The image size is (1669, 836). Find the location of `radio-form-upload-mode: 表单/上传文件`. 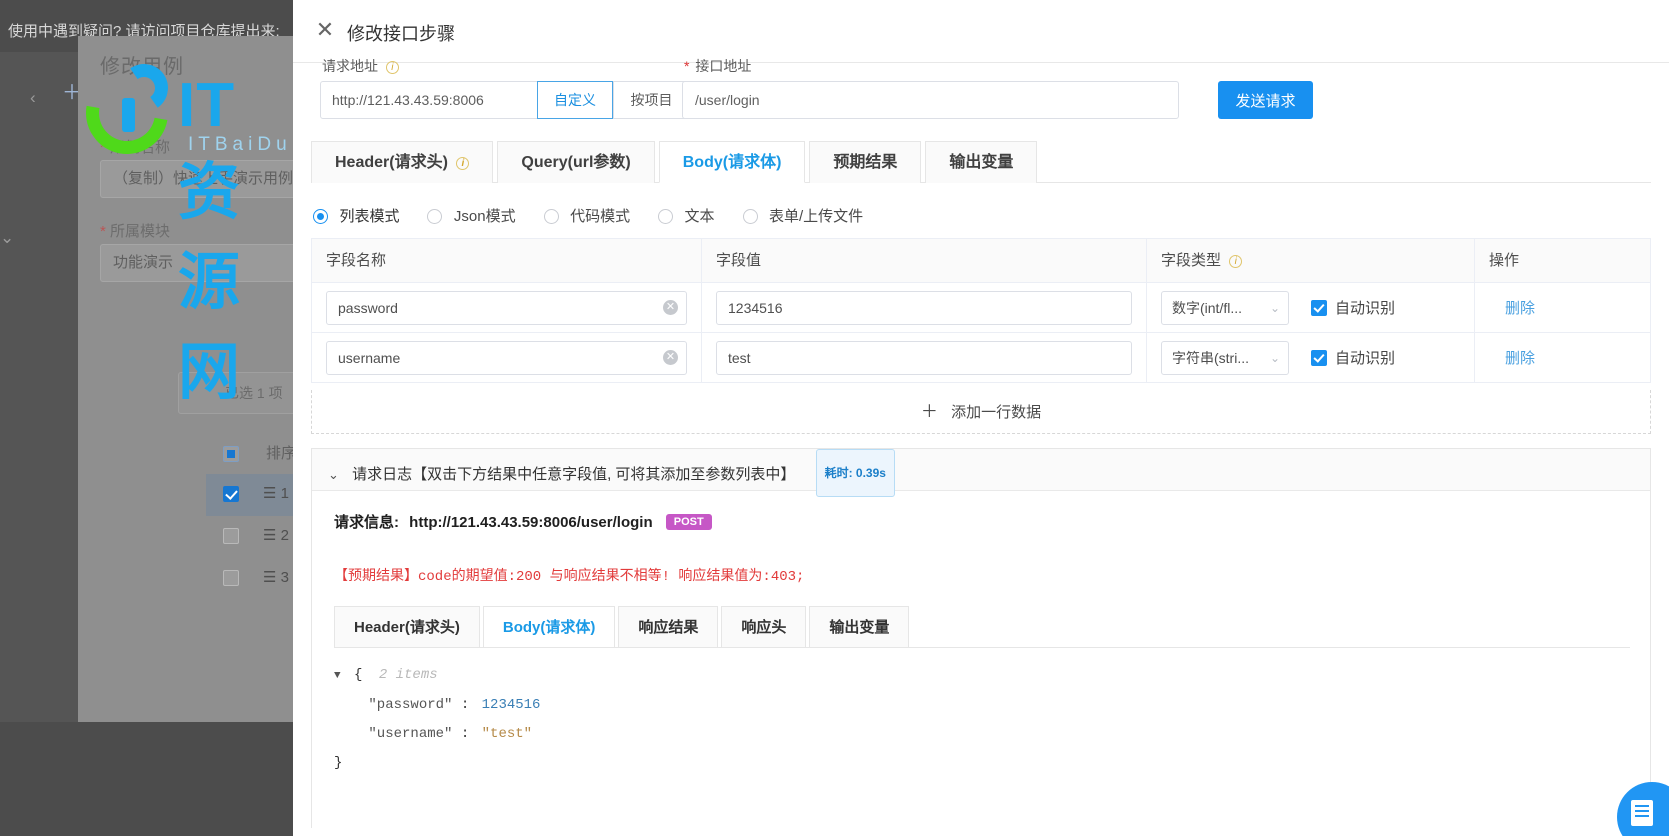

radio-form-upload-mode: 表单/上传文件 is located at coordinates (802, 215).